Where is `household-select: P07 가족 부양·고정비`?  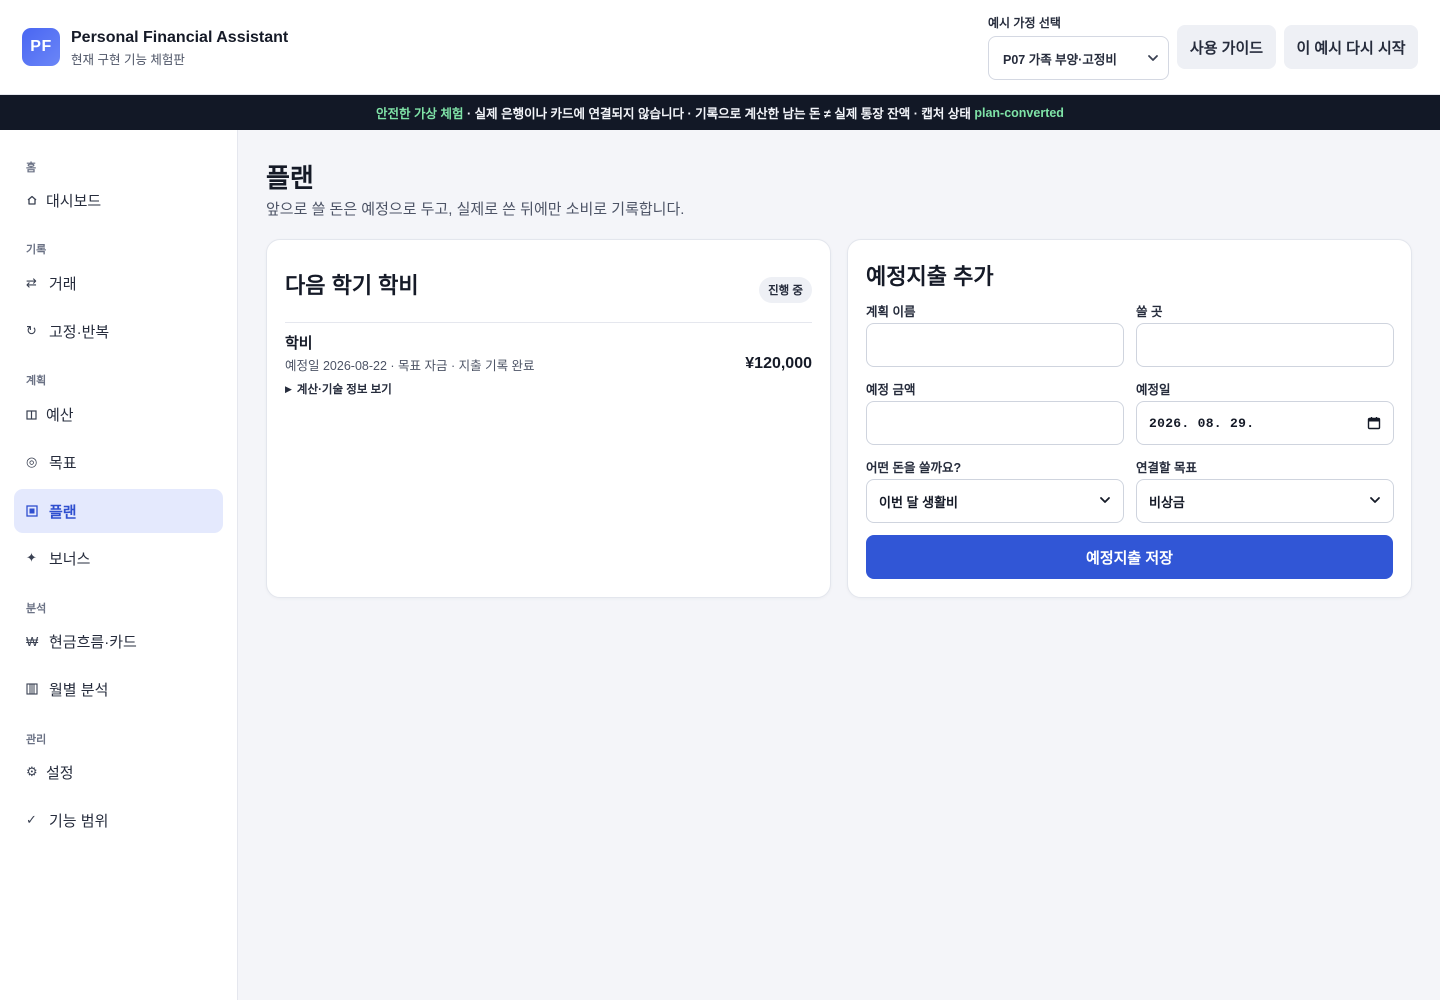 household-select: P07 가족 부양·고정비 is located at coordinates (1078, 58).